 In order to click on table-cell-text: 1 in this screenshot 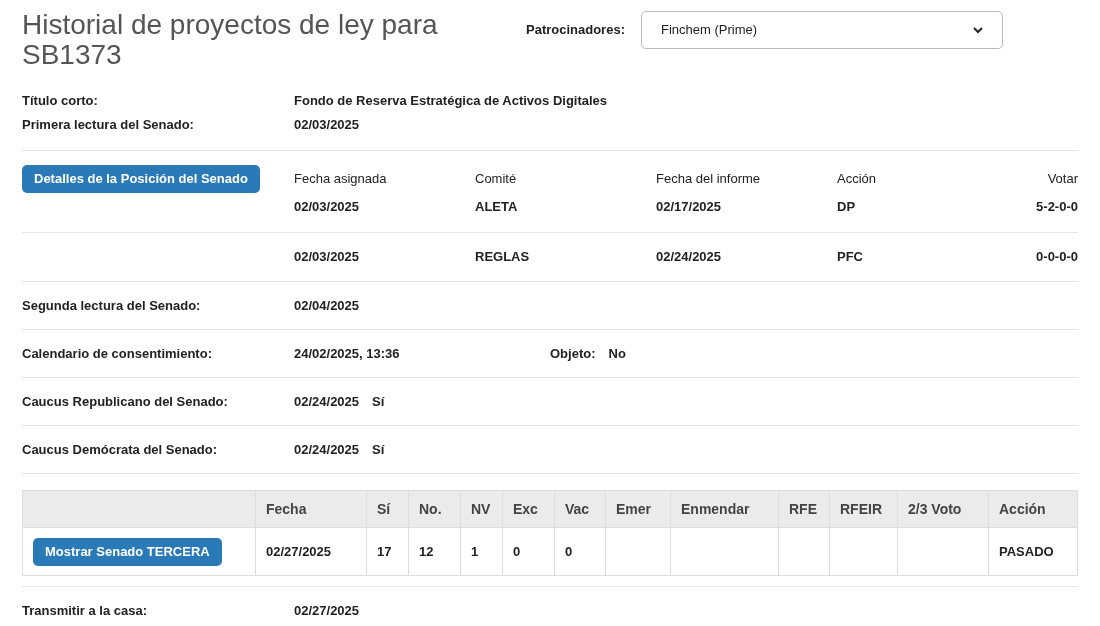, I will do `click(475, 551)`.